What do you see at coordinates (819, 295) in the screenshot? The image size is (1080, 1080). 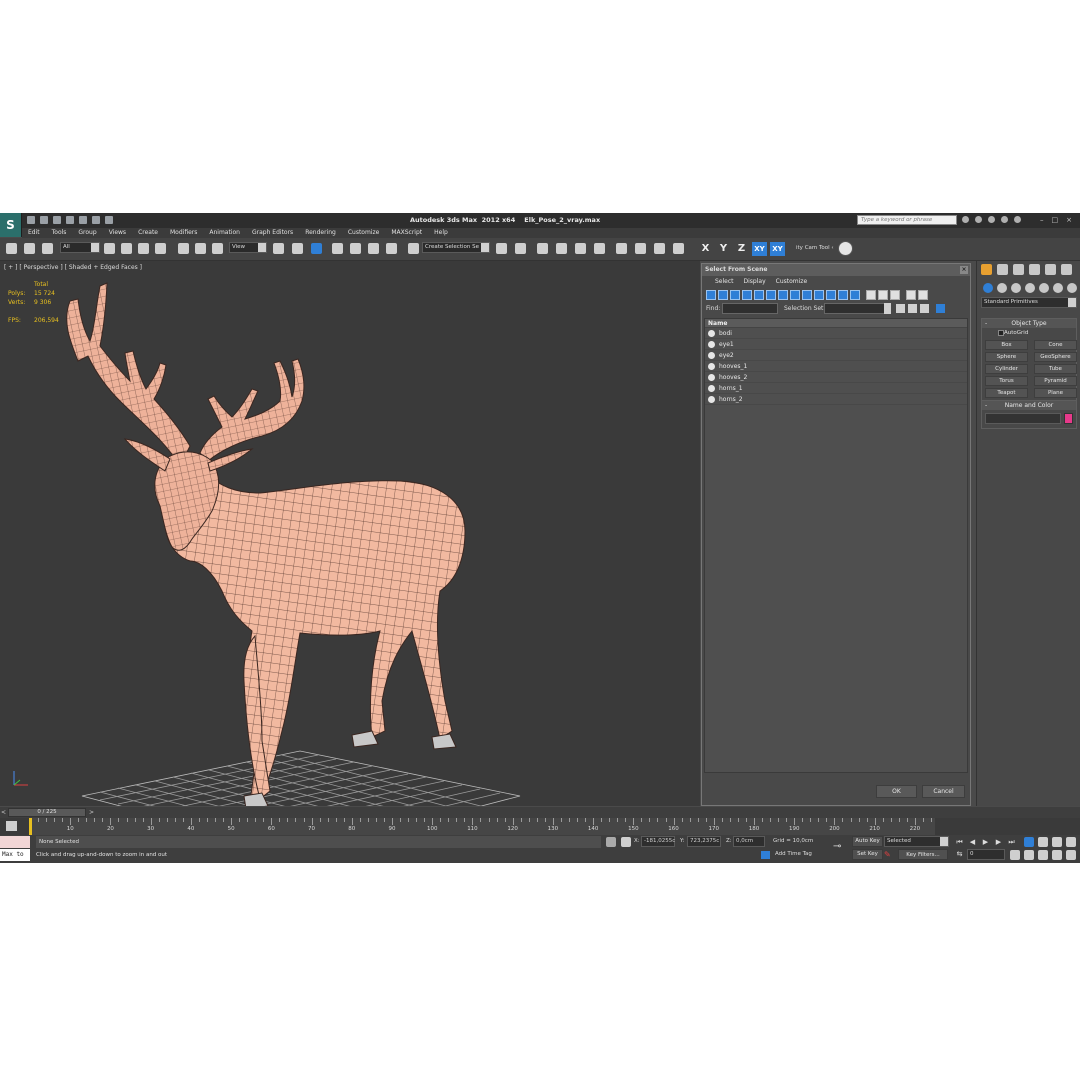 I see `display-containers-icon` at bounding box center [819, 295].